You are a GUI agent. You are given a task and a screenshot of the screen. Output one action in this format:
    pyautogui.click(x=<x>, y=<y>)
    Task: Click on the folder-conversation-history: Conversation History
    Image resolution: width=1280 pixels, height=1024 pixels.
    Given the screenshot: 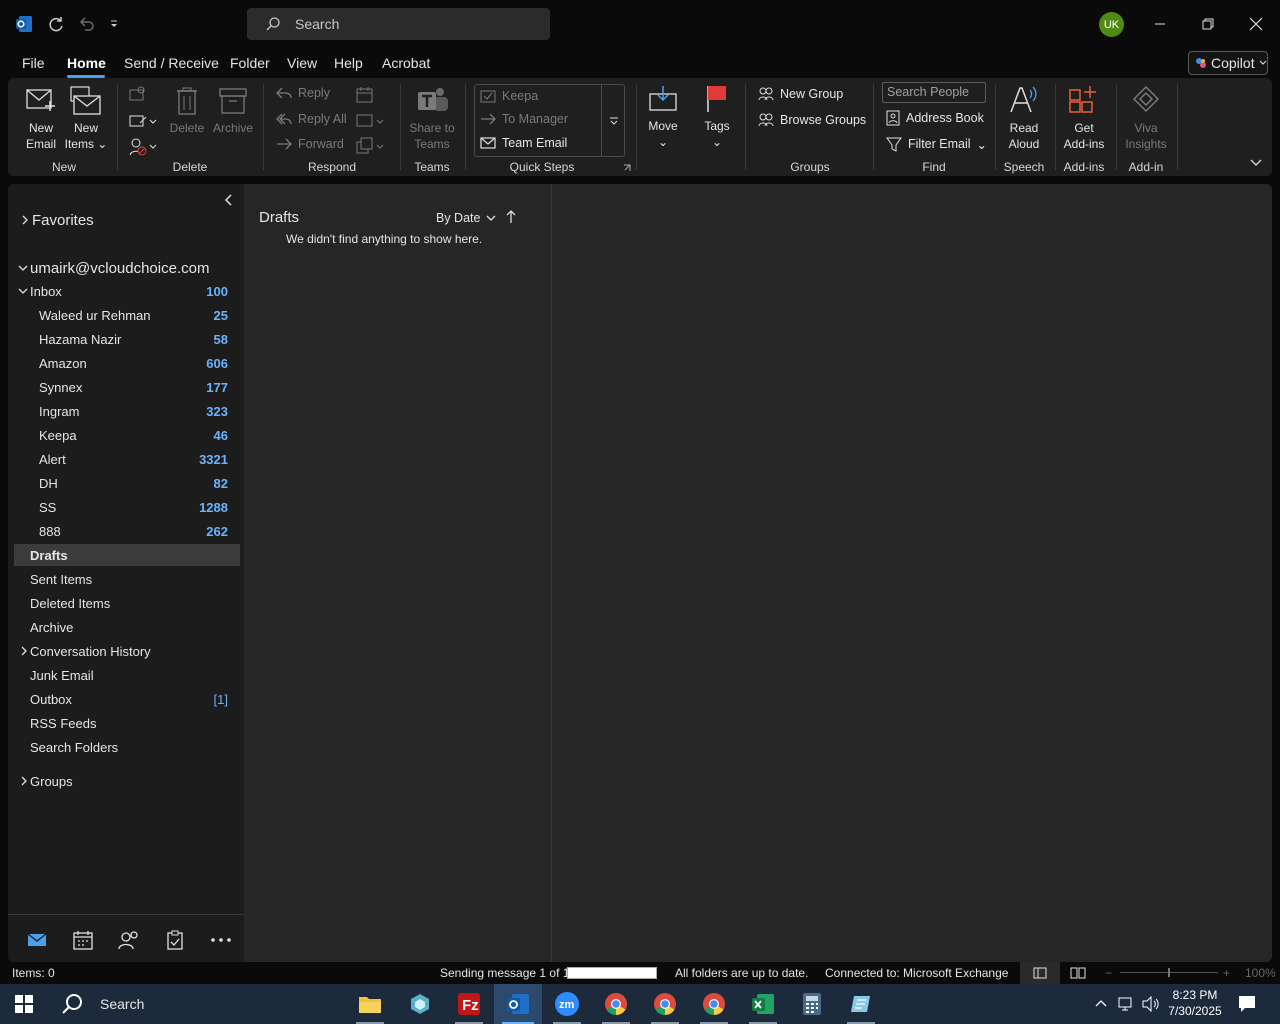 What is the action you would take?
    pyautogui.click(x=127, y=651)
    